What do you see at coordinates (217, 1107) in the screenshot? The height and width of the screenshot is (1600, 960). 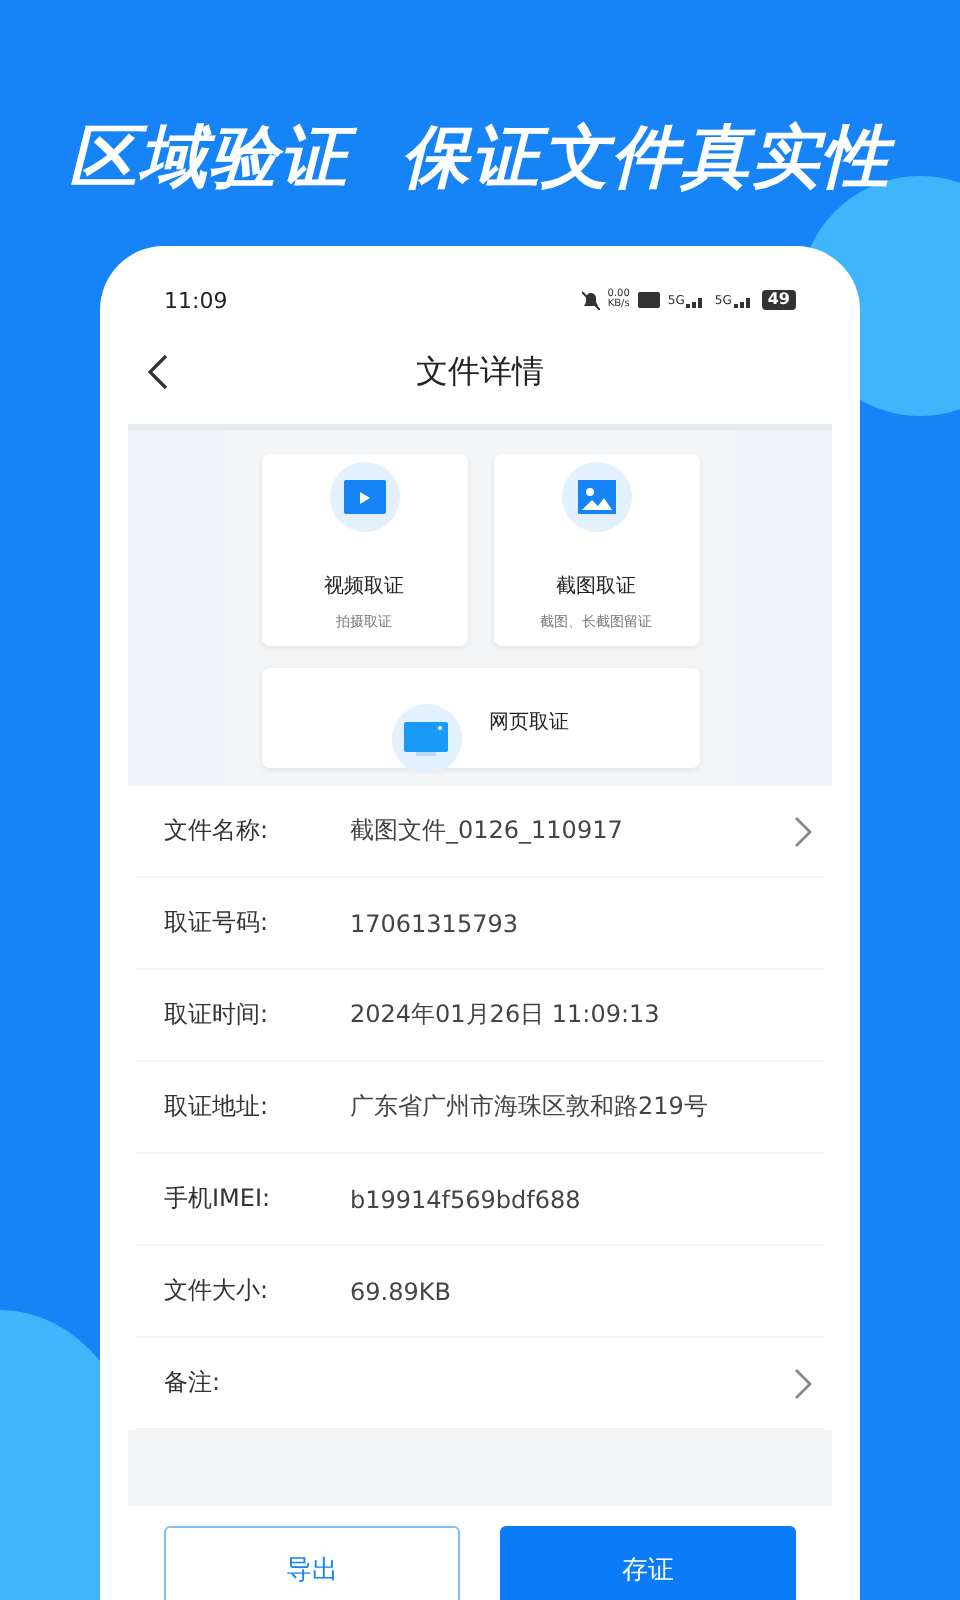 I see `field-label: 取证地址:` at bounding box center [217, 1107].